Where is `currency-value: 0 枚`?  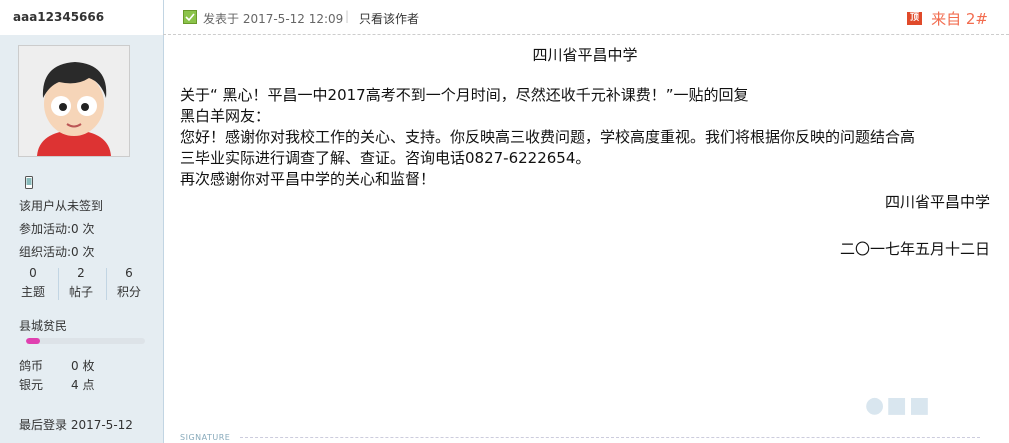
currency-value: 0 枚 is located at coordinates (83, 366).